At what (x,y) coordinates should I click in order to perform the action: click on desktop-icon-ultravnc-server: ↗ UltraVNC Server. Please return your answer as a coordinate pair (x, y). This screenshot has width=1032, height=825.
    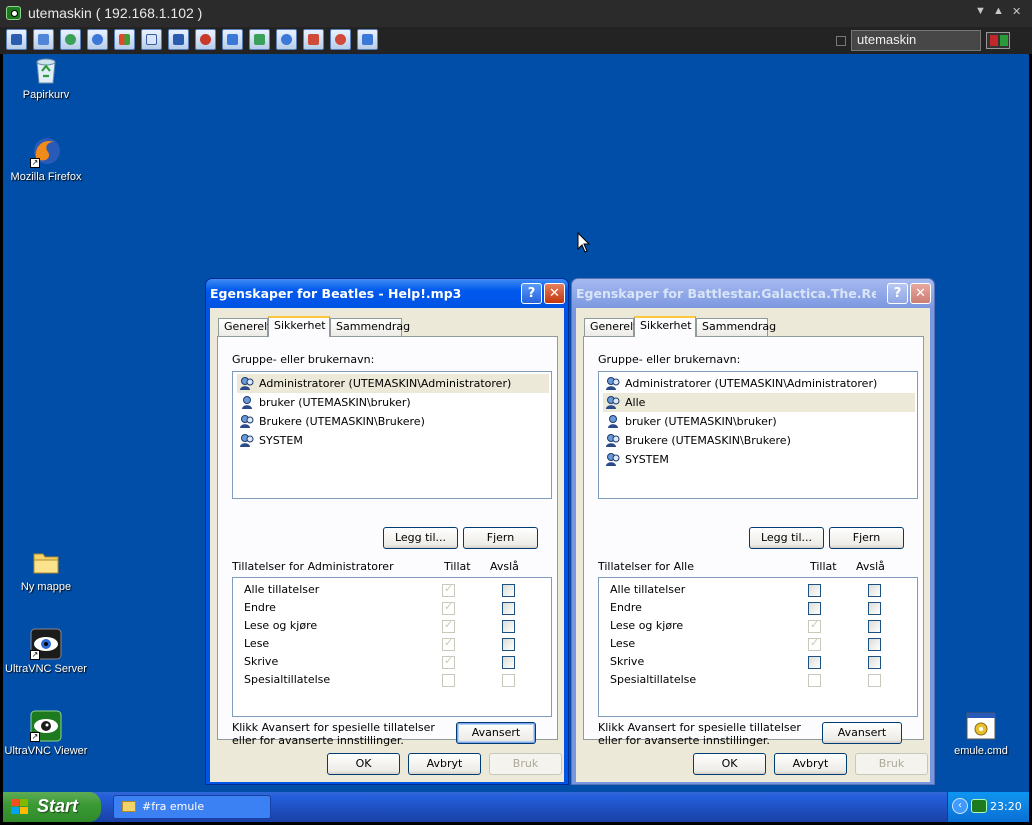
    Looking at the image, I should click on (46, 651).